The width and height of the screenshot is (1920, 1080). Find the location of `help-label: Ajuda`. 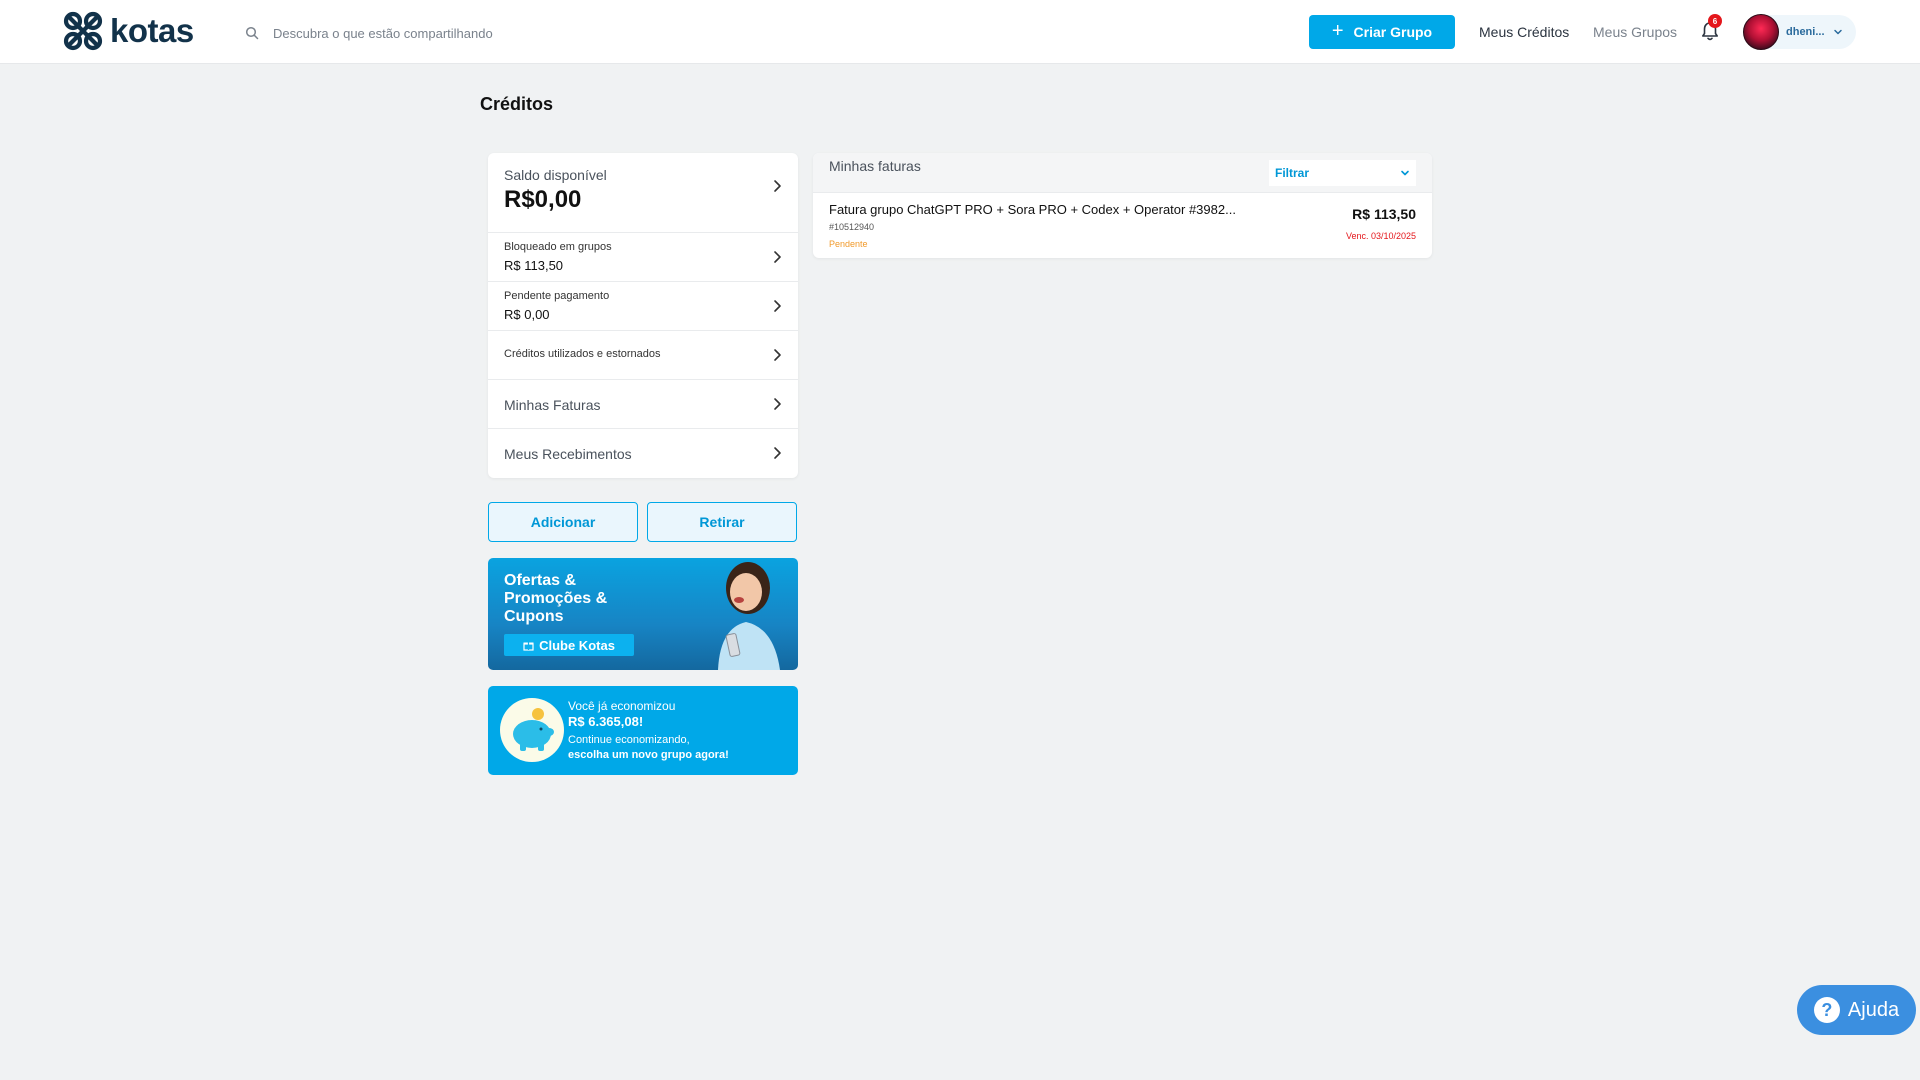

help-label: Ajuda is located at coordinates (1873, 1009).